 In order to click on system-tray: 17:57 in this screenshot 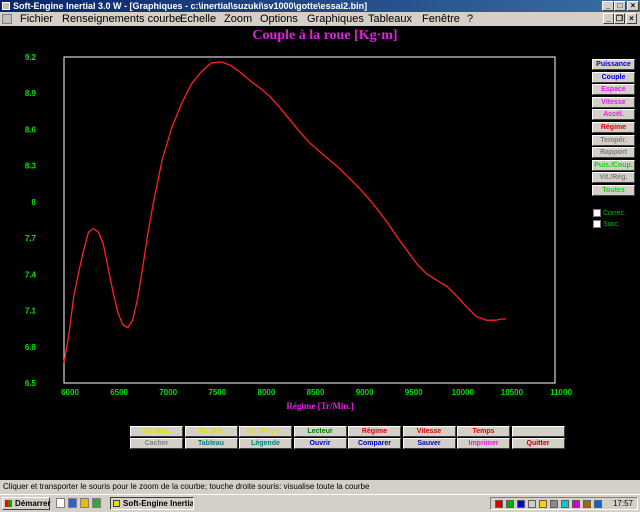, I will do `click(564, 503)`.